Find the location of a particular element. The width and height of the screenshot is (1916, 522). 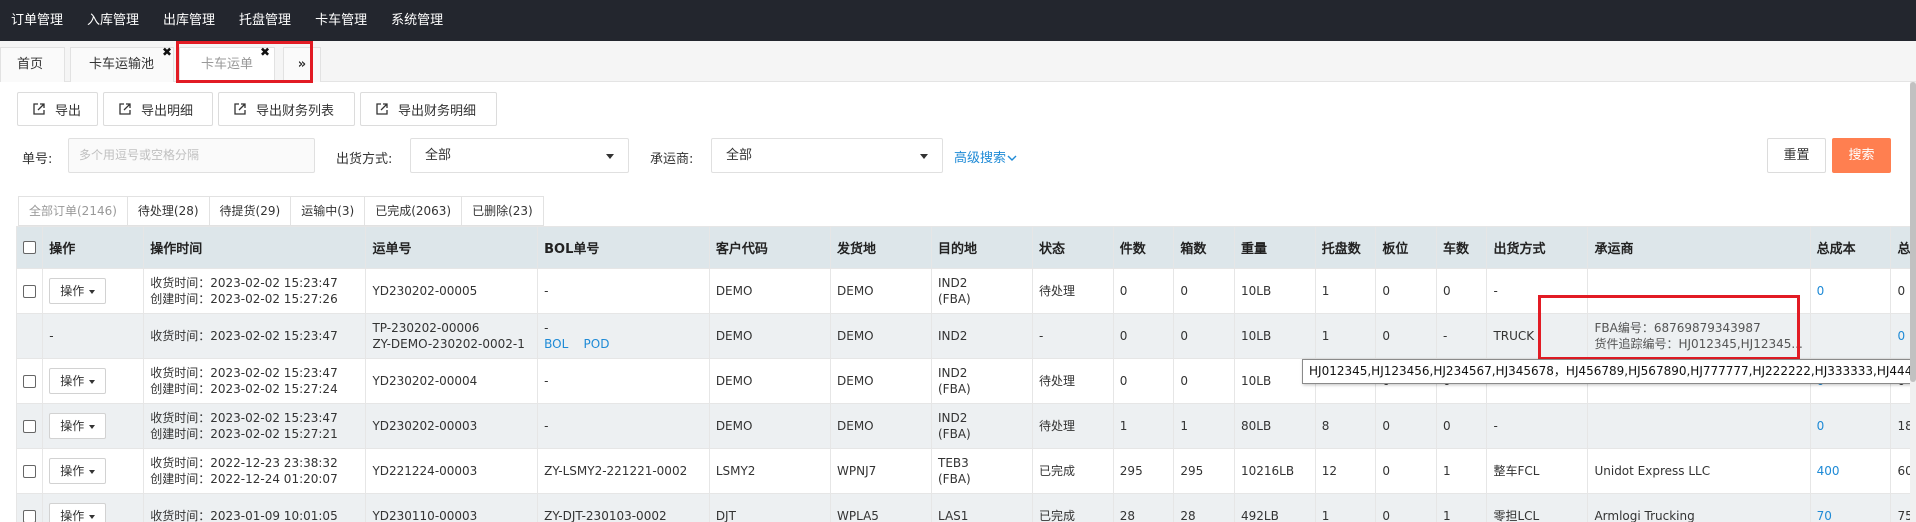

carrier-cell is located at coordinates (1699, 426).